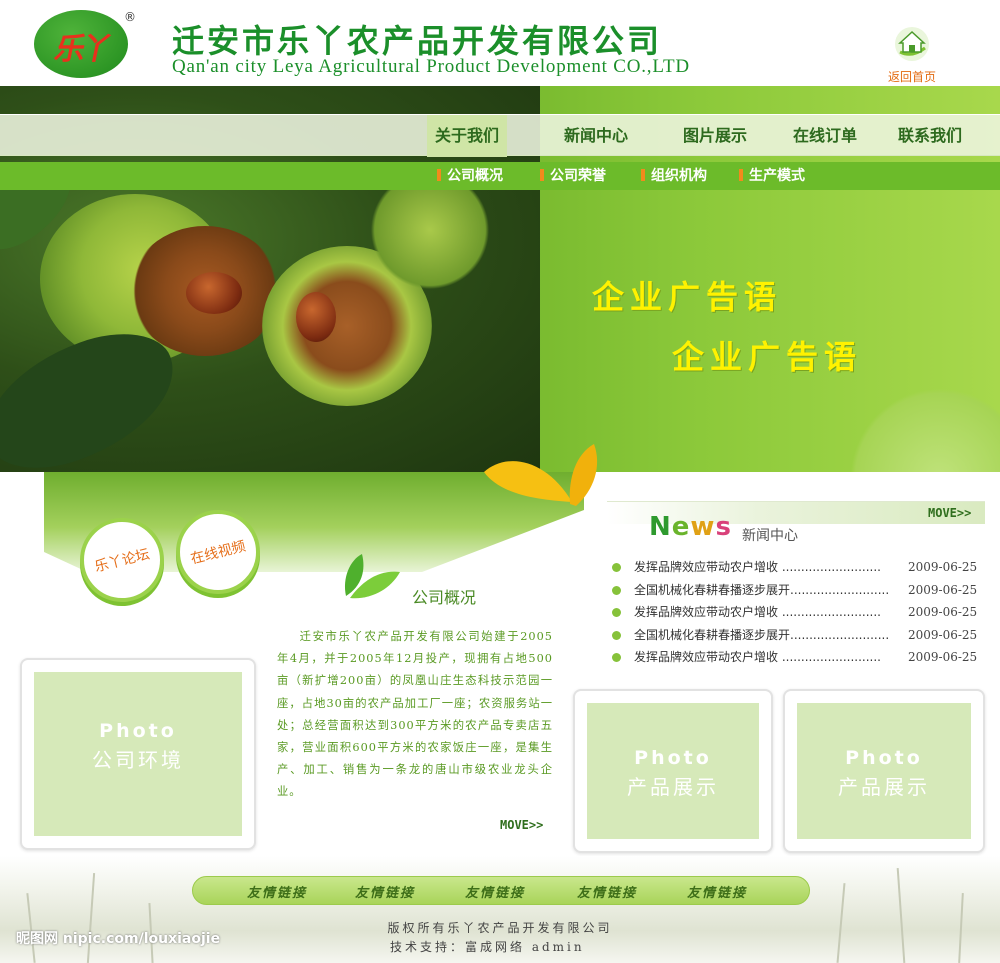 The image size is (1000, 963). I want to click on subnav-item-production: 生产模式, so click(772, 176).